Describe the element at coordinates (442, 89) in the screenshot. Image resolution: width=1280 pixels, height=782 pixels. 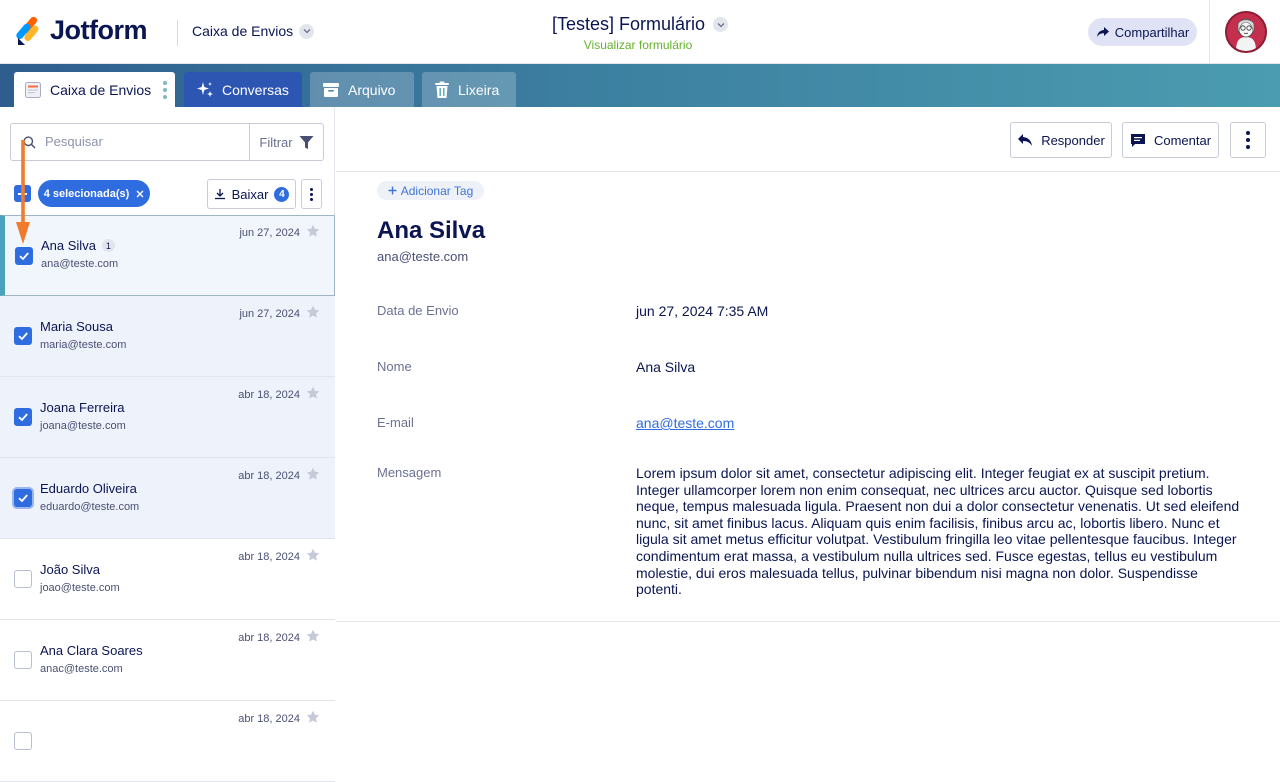
I see `trash-icon` at that location.